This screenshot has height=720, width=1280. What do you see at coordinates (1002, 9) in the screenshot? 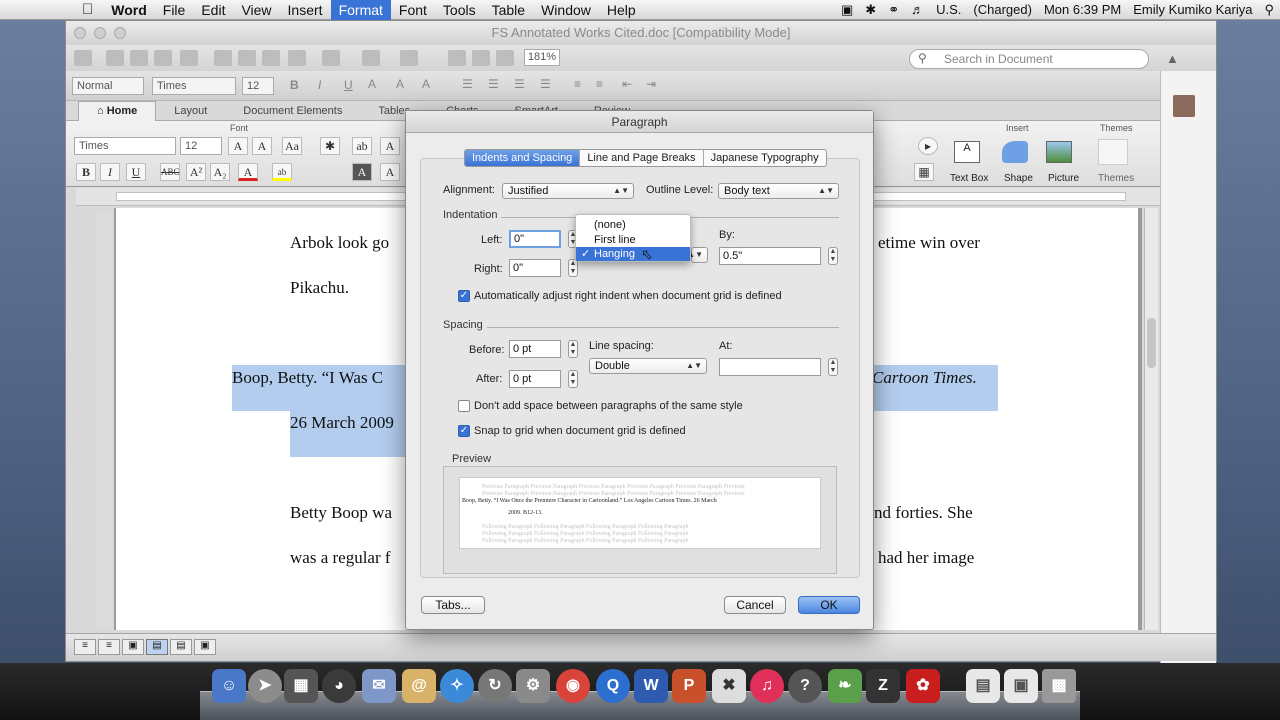
I see `battery-status: (Charged)` at bounding box center [1002, 9].